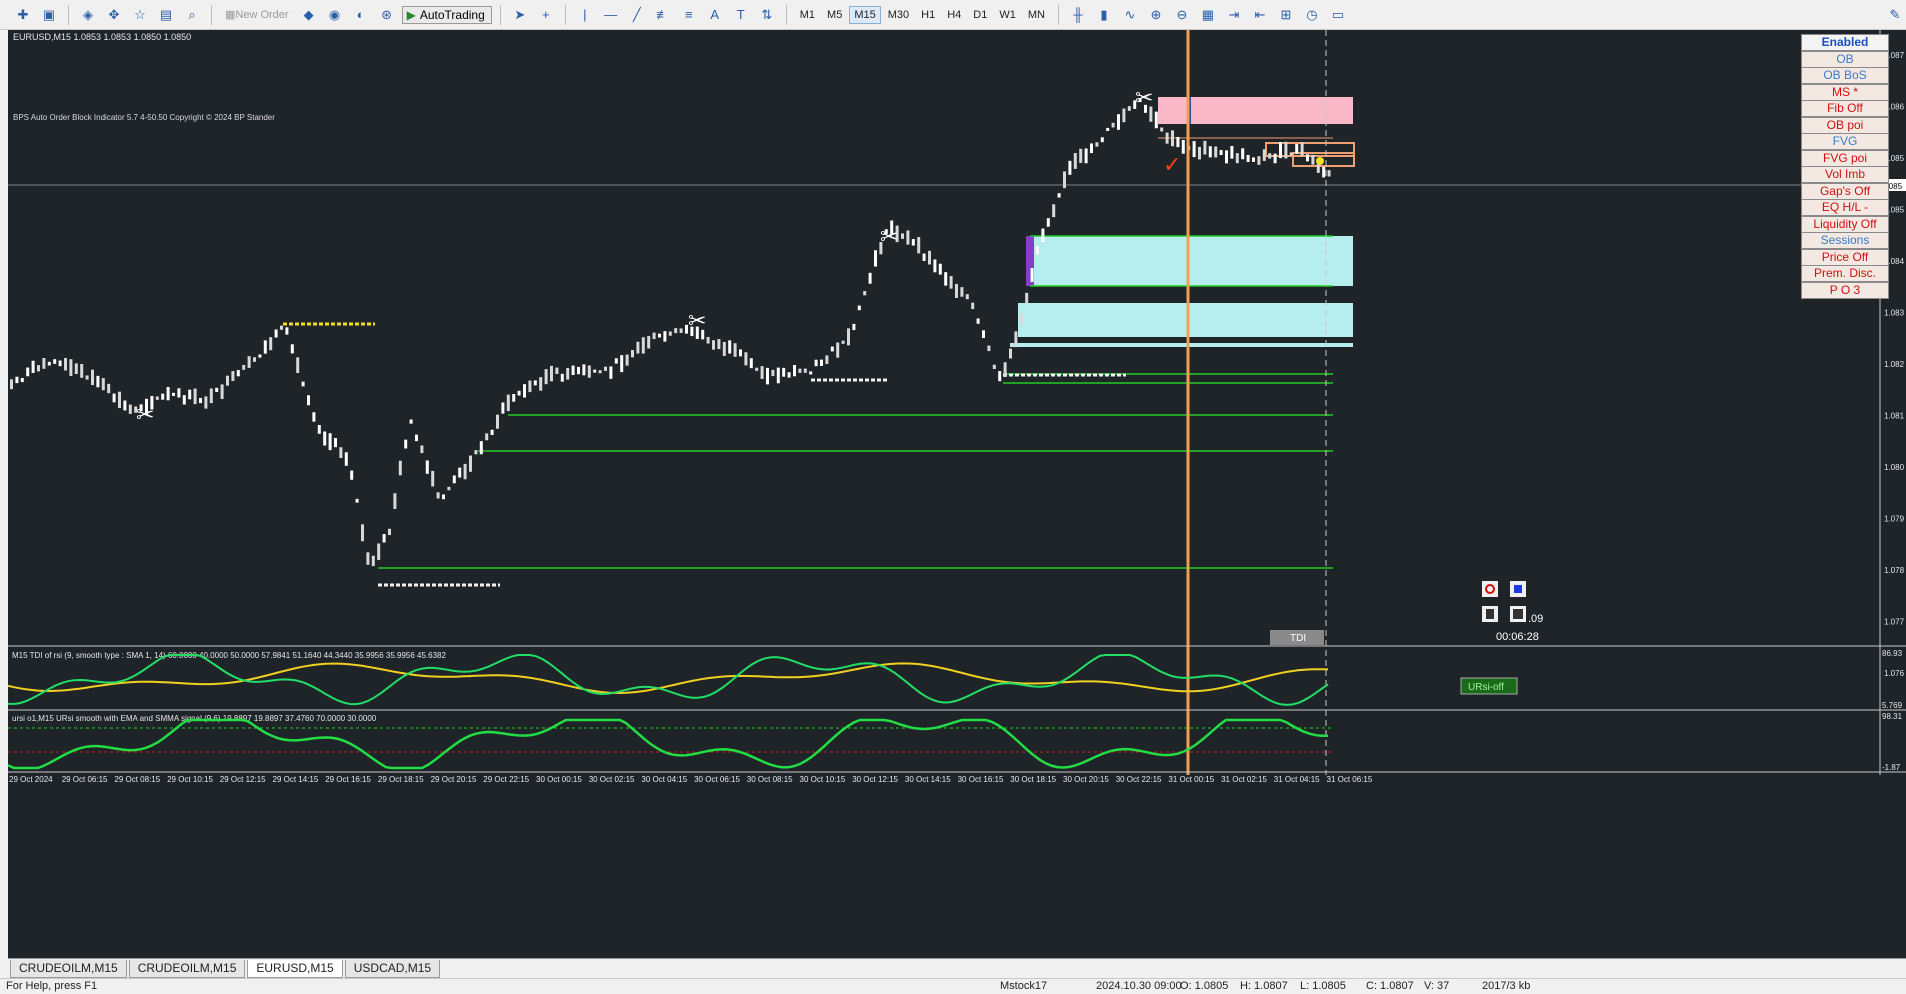 The image size is (1906, 994). Describe the element at coordinates (1489, 686) in the screenshot. I see `ursi-off-button: URsi-off` at that location.